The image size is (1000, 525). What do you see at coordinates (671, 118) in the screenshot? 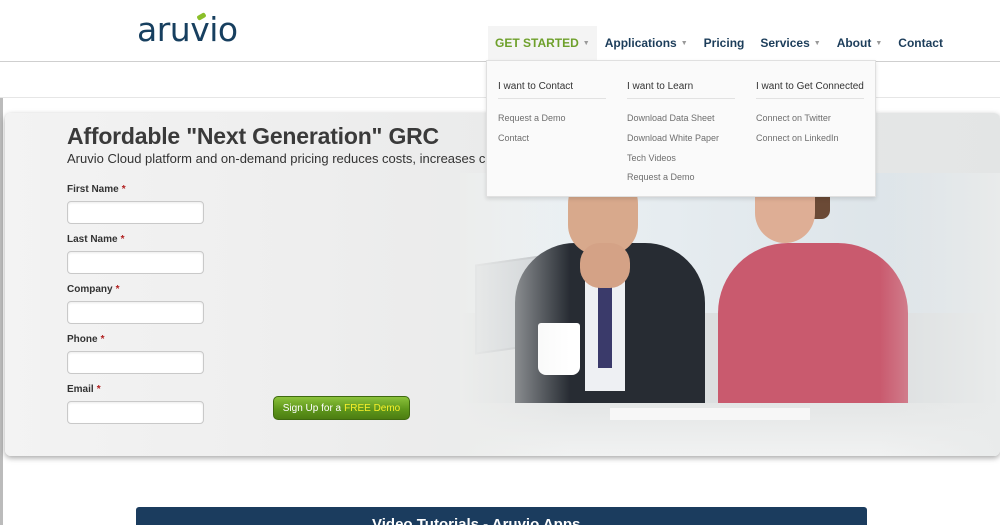
I see `link-download-data-sheet: Download Data Sheet` at bounding box center [671, 118].